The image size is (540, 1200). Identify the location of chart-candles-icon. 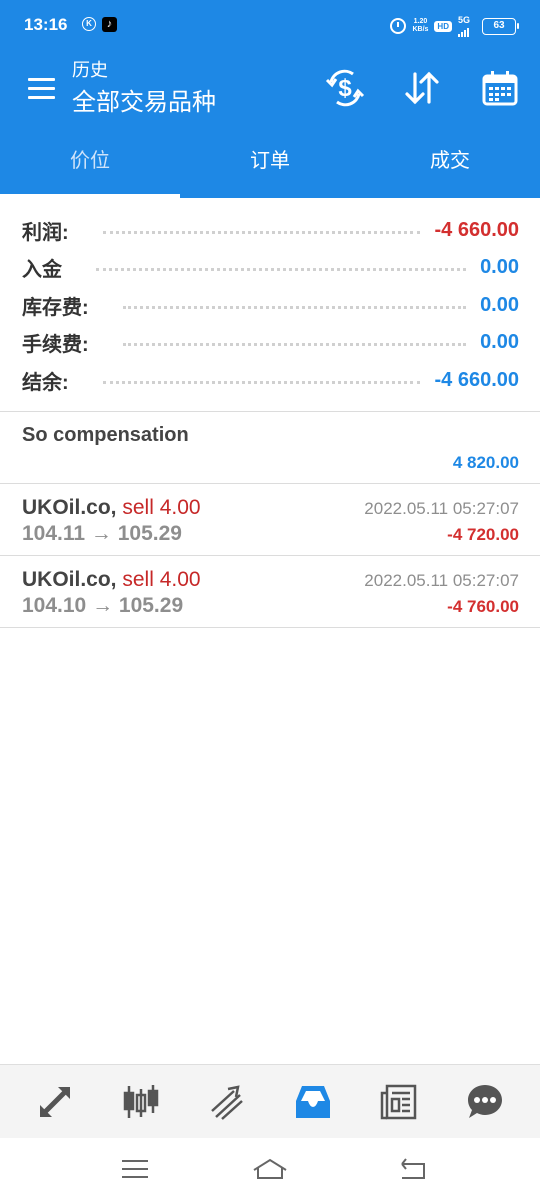
(141, 1101).